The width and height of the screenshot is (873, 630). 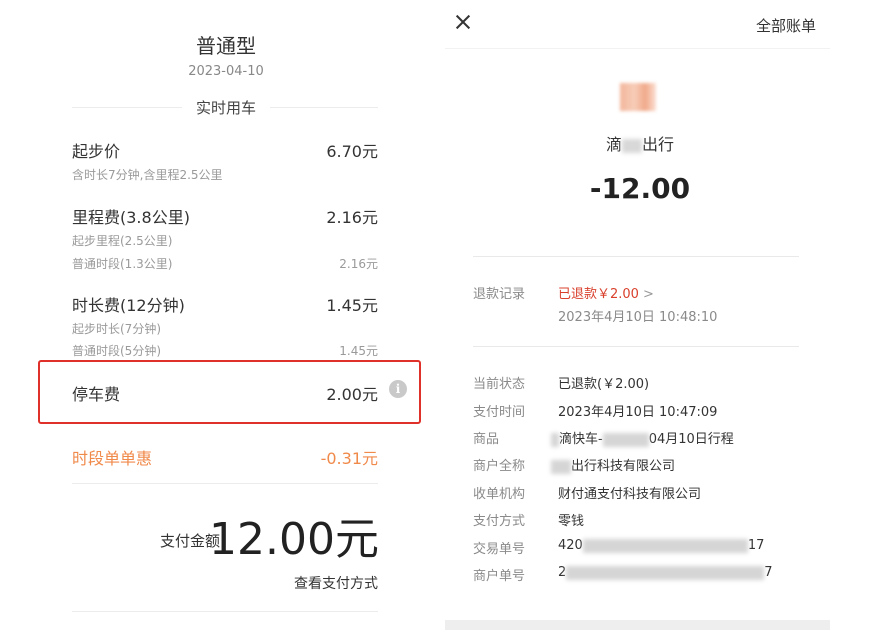 What do you see at coordinates (499, 294) in the screenshot?
I see `refund-record-label: 退款记录` at bounding box center [499, 294].